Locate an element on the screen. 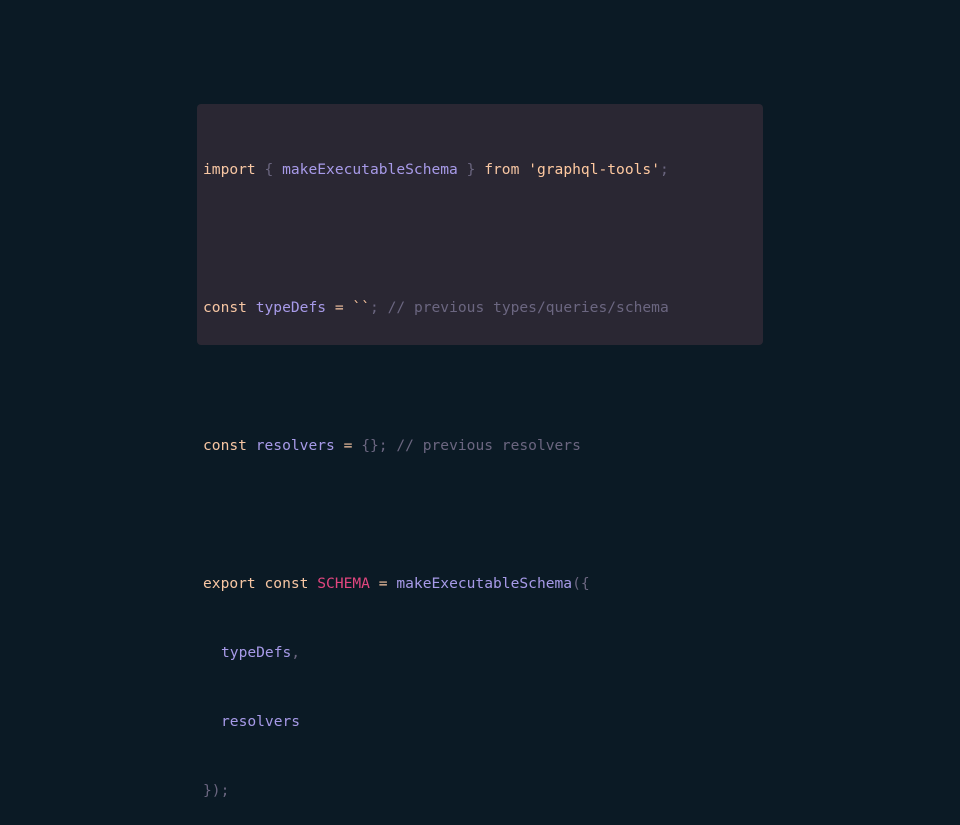 The height and width of the screenshot is (825, 960). code-line-typedefs-prop: typeDefs, is located at coordinates (480, 652).